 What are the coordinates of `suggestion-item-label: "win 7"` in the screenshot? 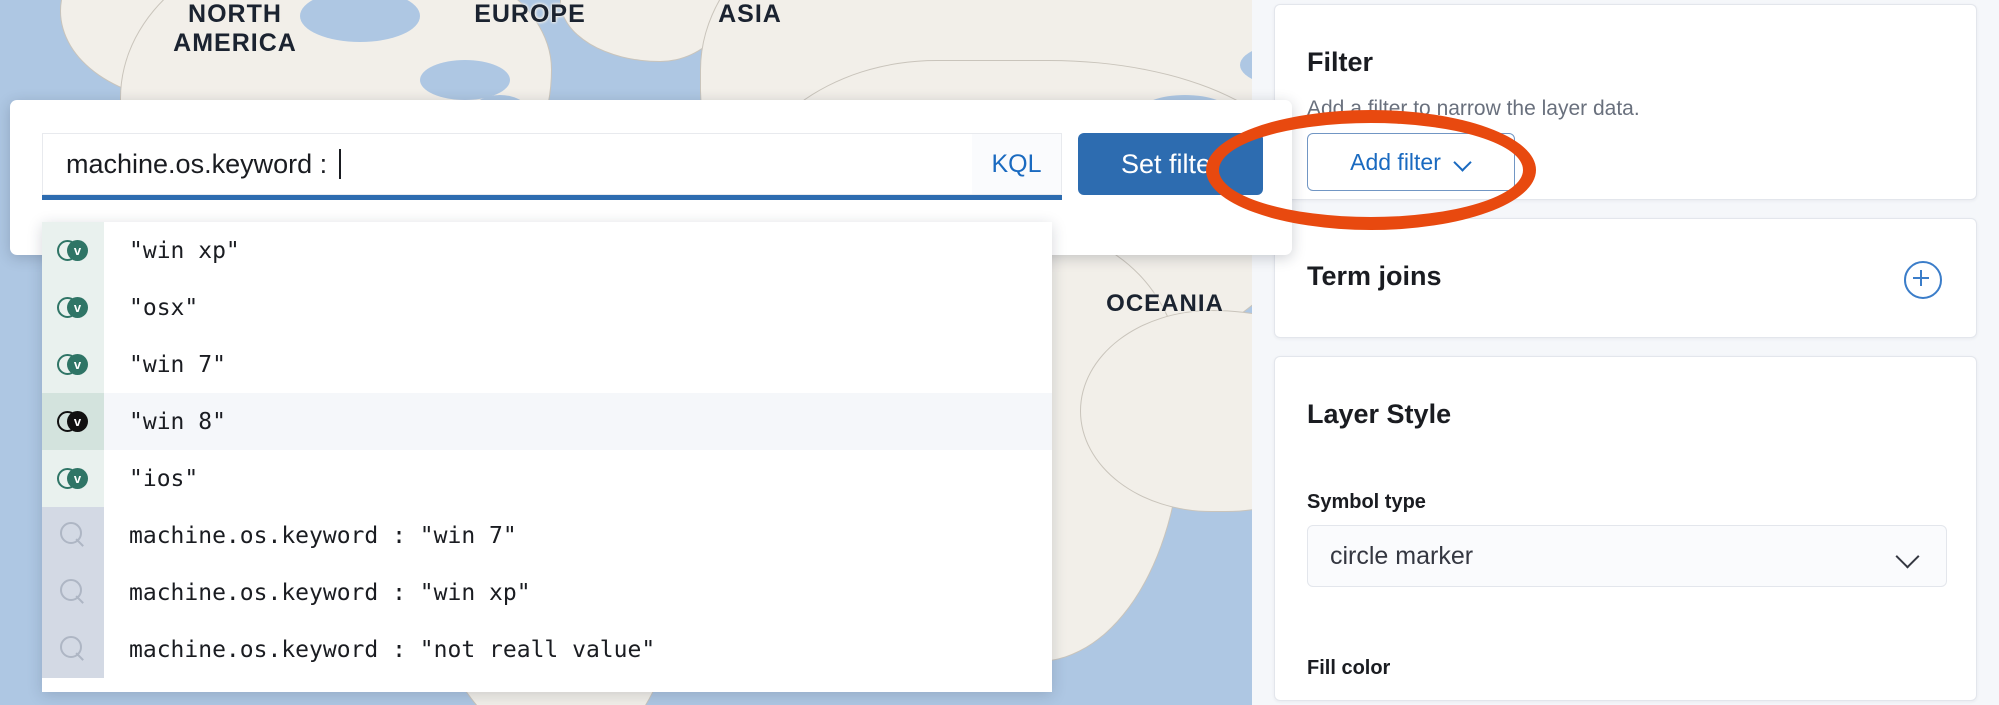 It's located at (177, 364).